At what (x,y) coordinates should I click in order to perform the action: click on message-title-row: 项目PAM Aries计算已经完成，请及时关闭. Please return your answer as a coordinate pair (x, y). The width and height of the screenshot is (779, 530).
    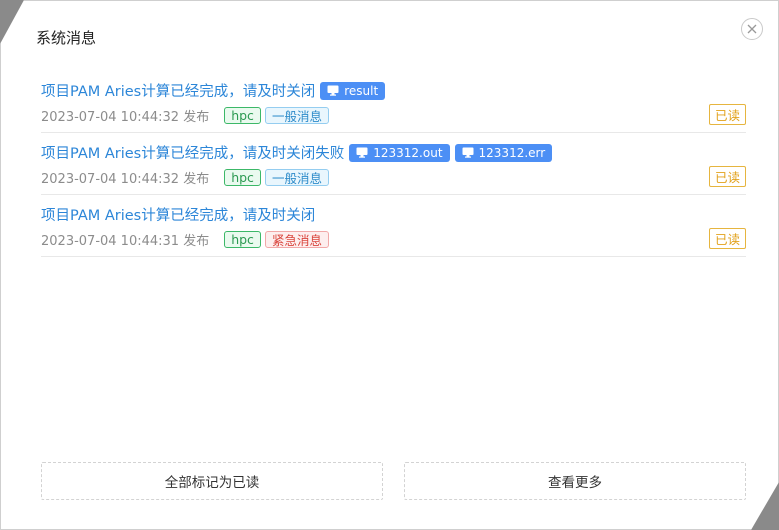
    Looking at the image, I should click on (178, 214).